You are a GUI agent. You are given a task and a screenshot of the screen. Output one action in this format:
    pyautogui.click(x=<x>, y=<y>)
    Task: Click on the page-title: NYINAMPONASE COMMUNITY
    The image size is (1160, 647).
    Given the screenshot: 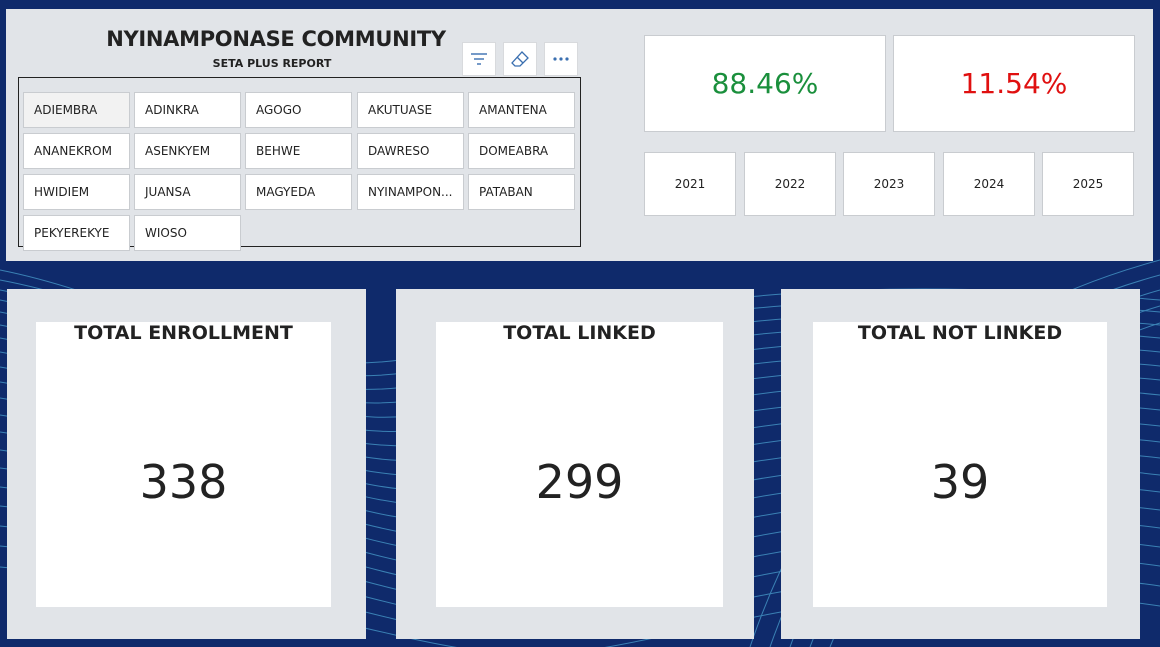 What is the action you would take?
    pyautogui.click(x=276, y=39)
    